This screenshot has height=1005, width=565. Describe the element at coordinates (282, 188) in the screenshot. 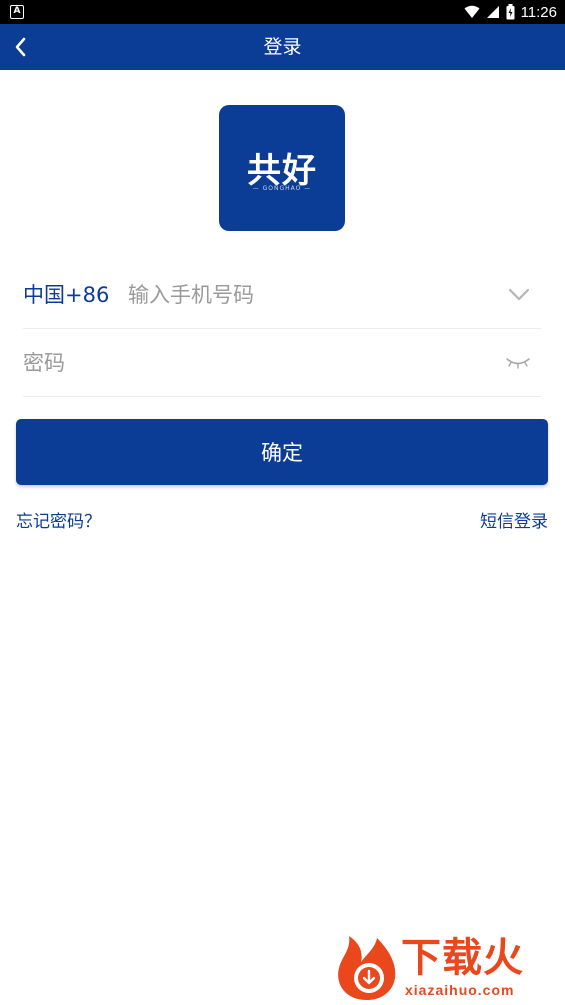

I see `logo-subtext: — GONGHAO —` at that location.